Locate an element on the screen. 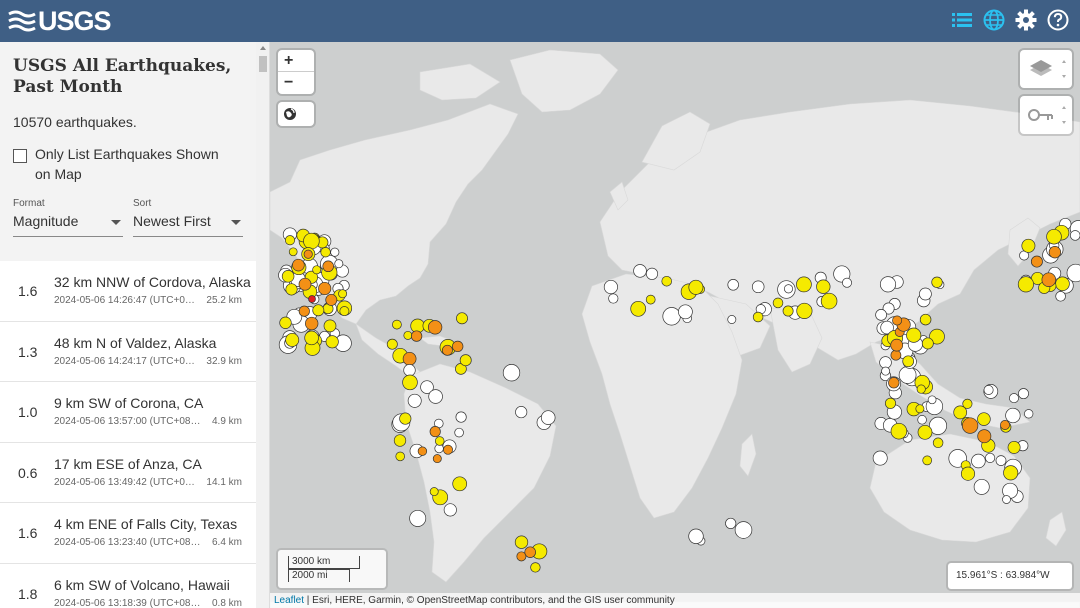 The width and height of the screenshot is (1080, 608). sort-select: Sort Newest First is located at coordinates (188, 217).